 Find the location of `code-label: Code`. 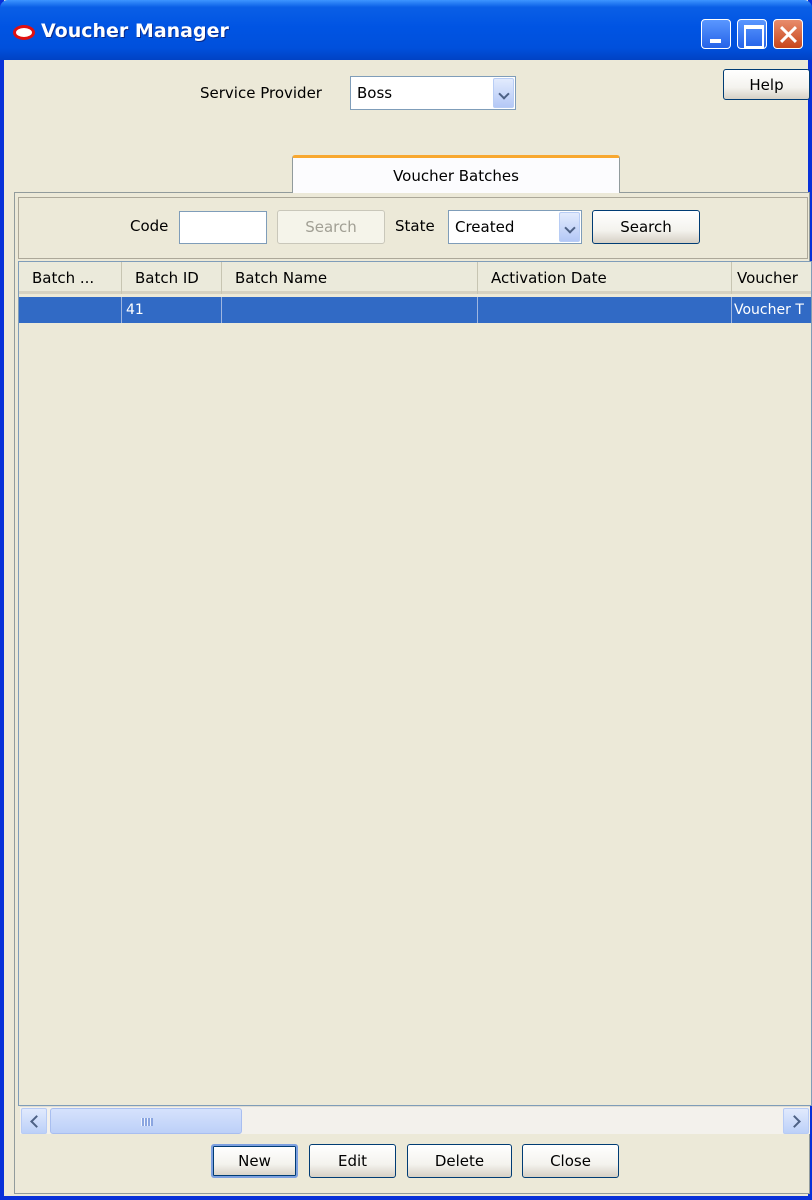

code-label: Code is located at coordinates (149, 226).